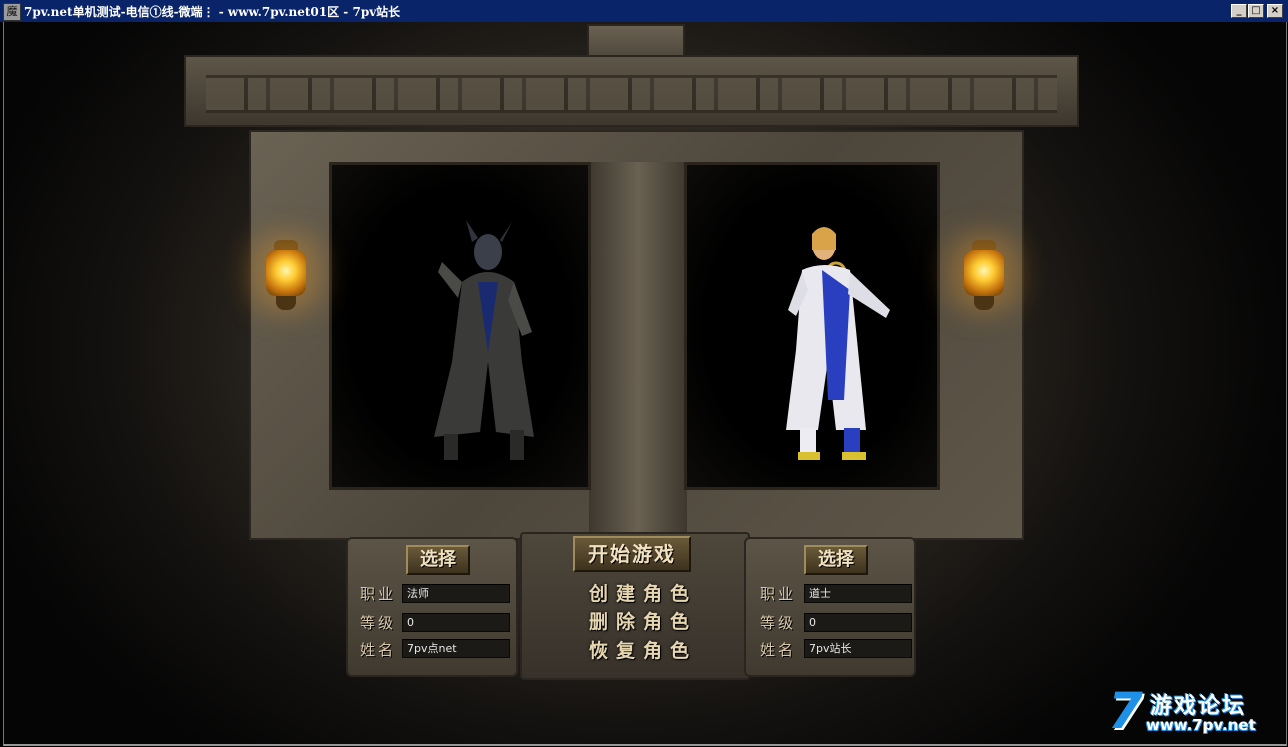  I want to click on right-character-panel: 选择 职业 道士 等级 0 姓名 7pv站长, so click(830, 607).